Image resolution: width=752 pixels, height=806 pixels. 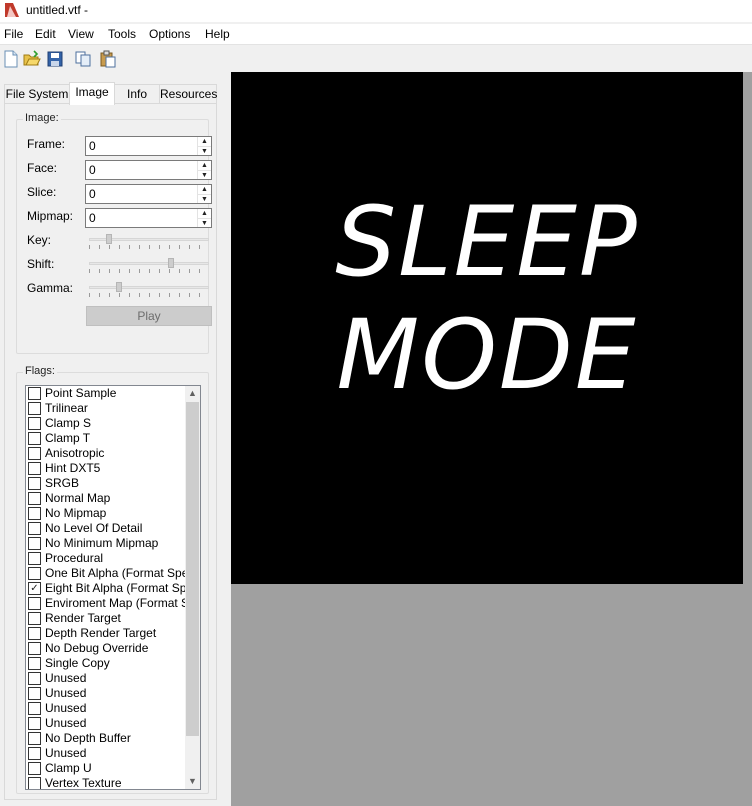 I want to click on flag-row: Vertex Texture, so click(x=106, y=782).